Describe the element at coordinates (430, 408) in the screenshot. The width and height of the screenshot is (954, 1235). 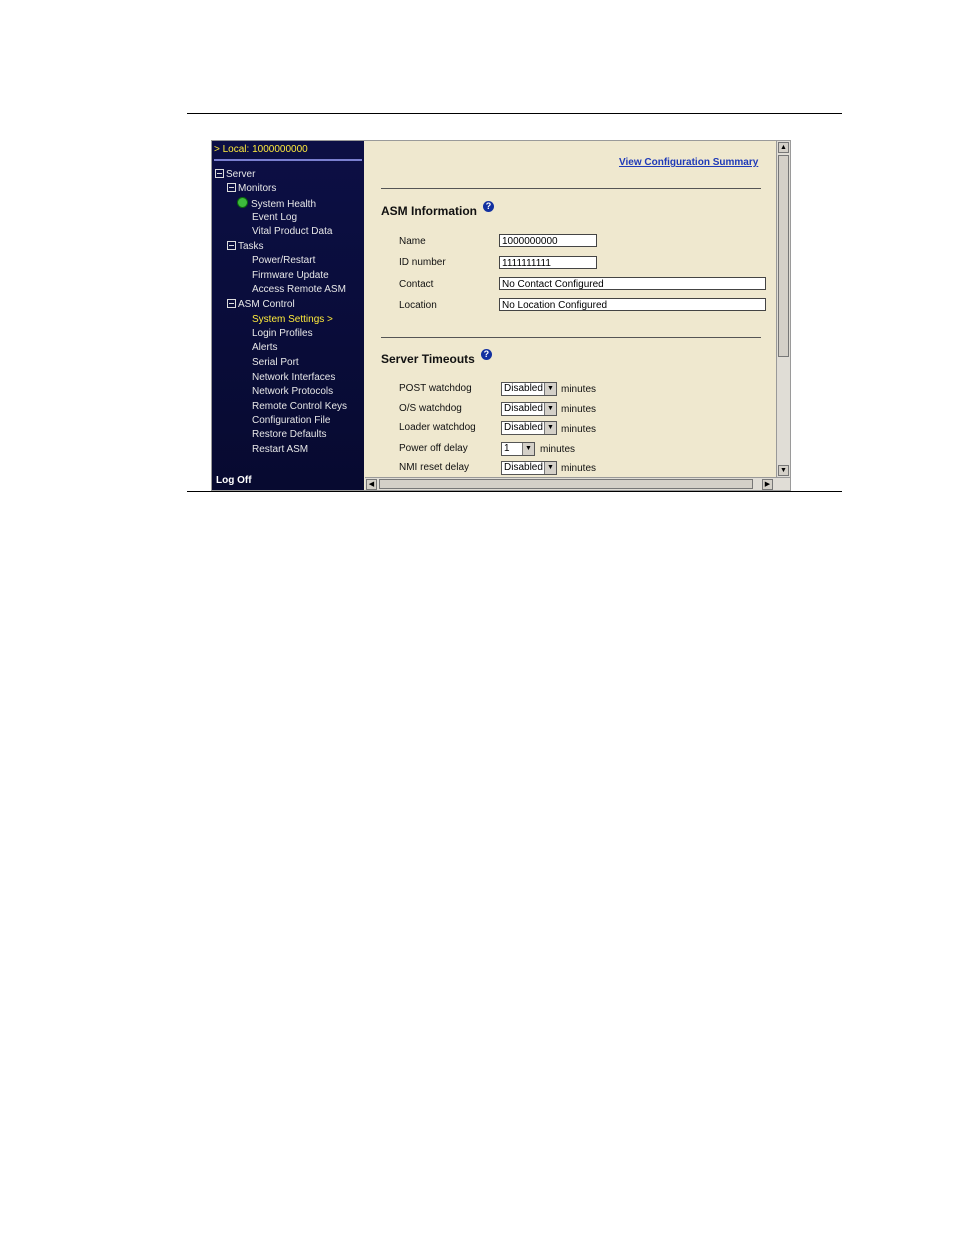
I see `os-watchdog-label: O/S watchdog` at that location.